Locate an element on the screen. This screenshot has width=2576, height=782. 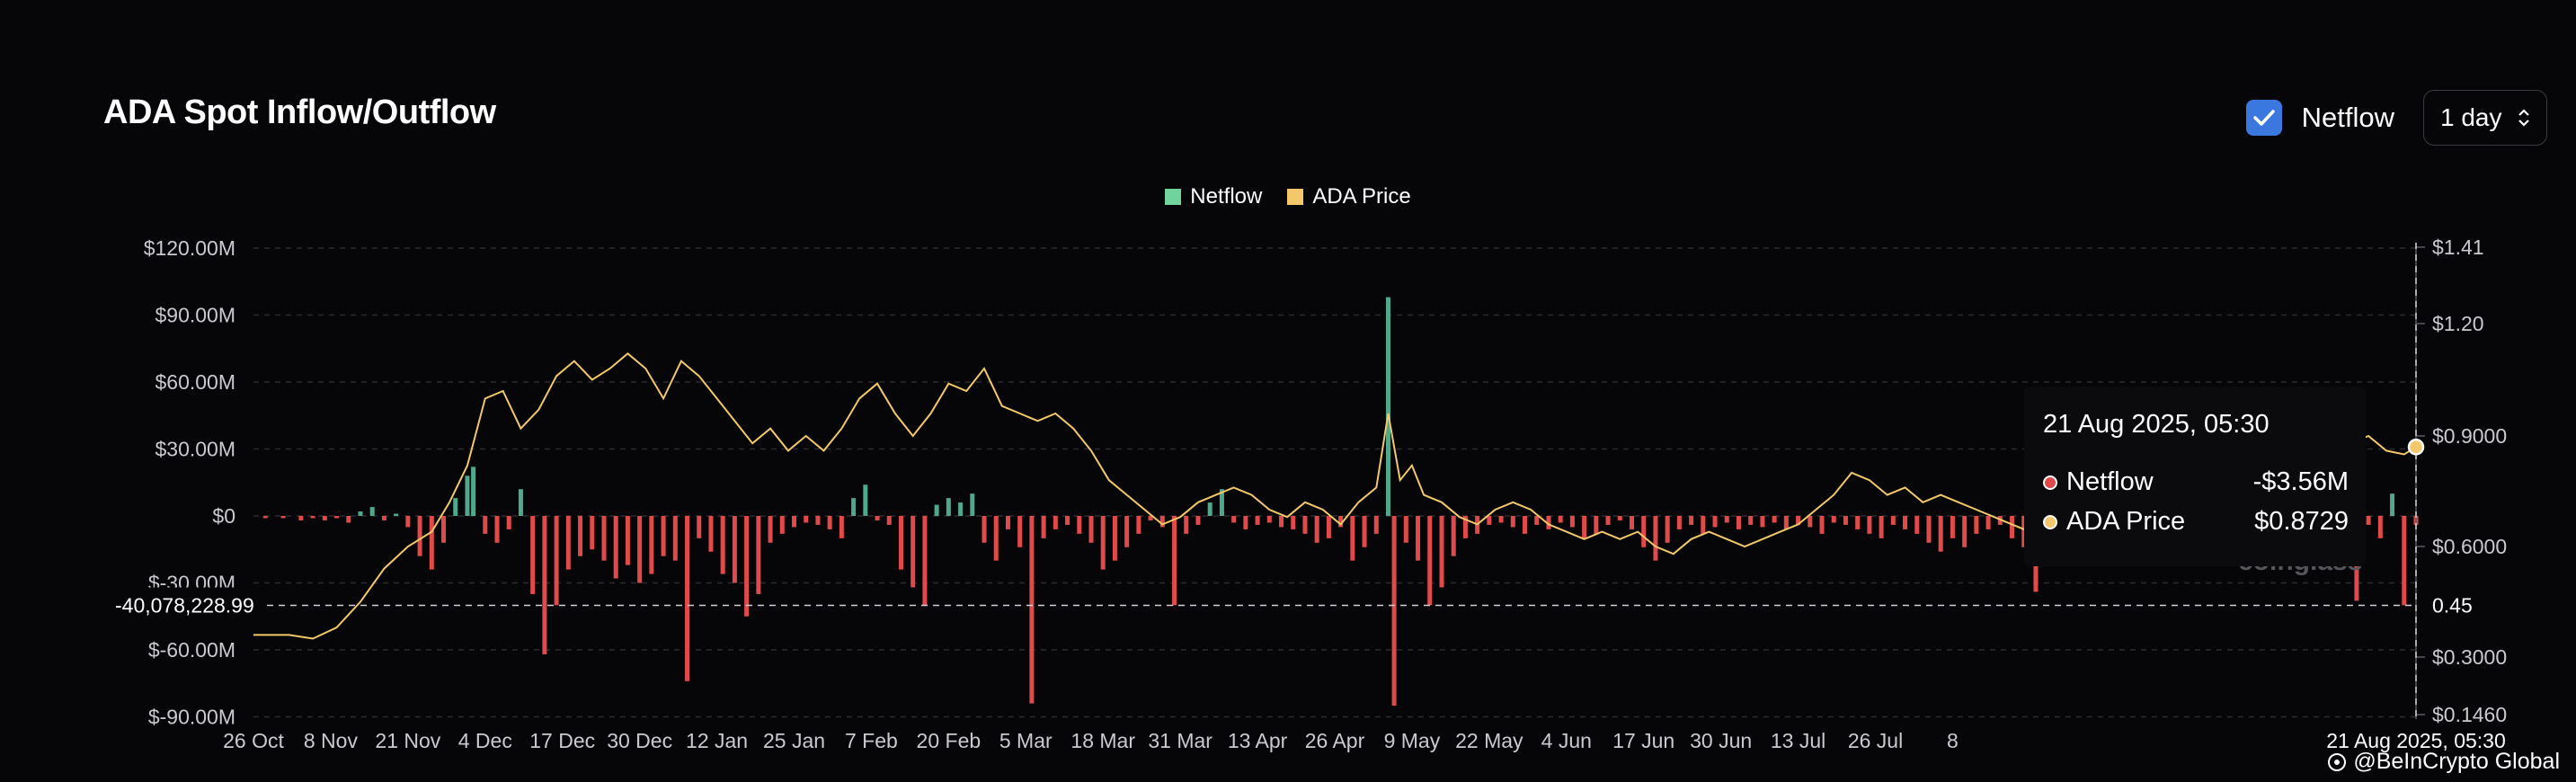
tooltip-price-value: $0.8729 is located at coordinates (2301, 521).